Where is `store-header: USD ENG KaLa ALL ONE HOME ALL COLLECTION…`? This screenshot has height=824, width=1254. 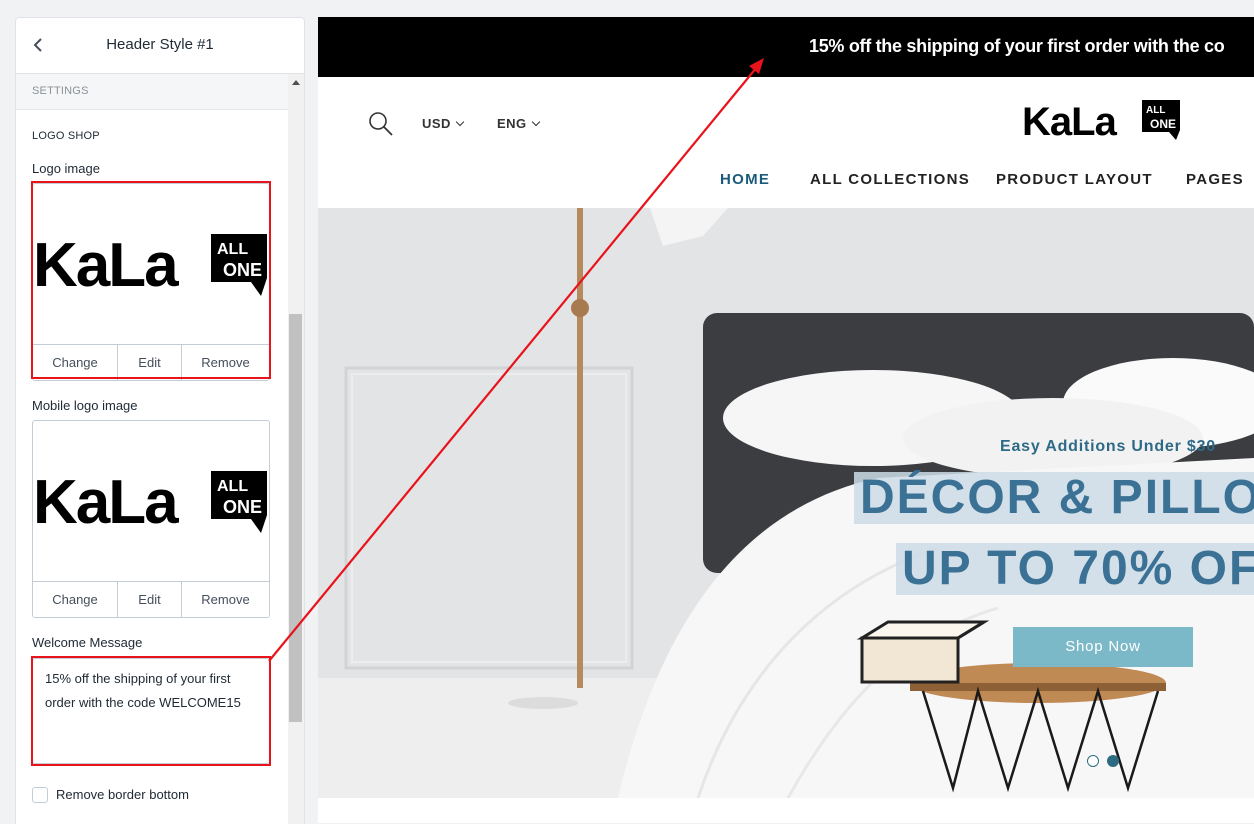
store-header: USD ENG KaLa ALL ONE HOME ALL COLLECTION… is located at coordinates (786, 142).